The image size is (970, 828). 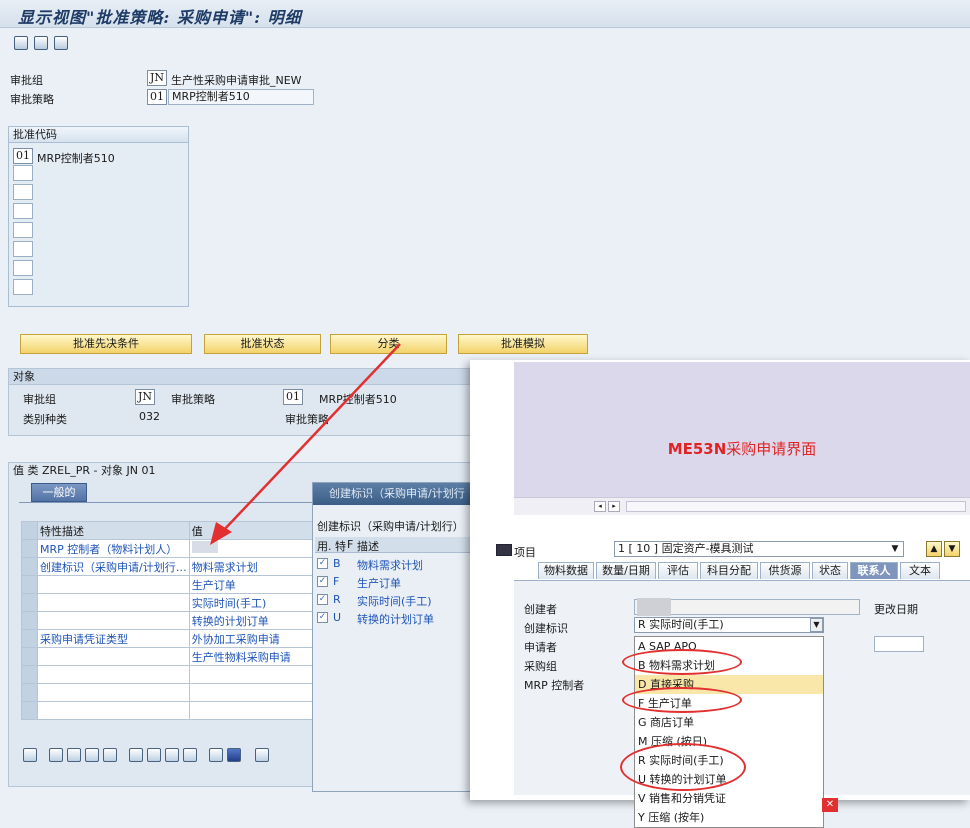 I want to click on item-folder-icon, so click(x=504, y=550).